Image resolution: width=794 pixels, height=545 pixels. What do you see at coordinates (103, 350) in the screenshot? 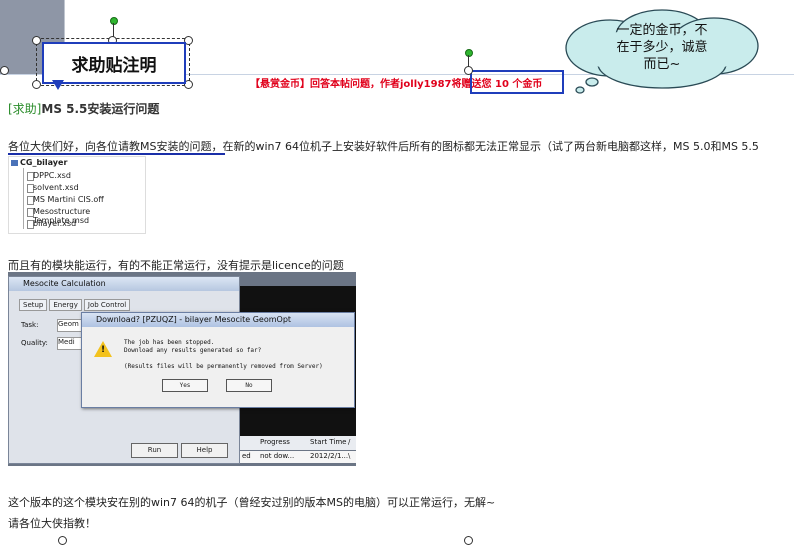
I see `warning-icon-mark: !` at bounding box center [103, 350].